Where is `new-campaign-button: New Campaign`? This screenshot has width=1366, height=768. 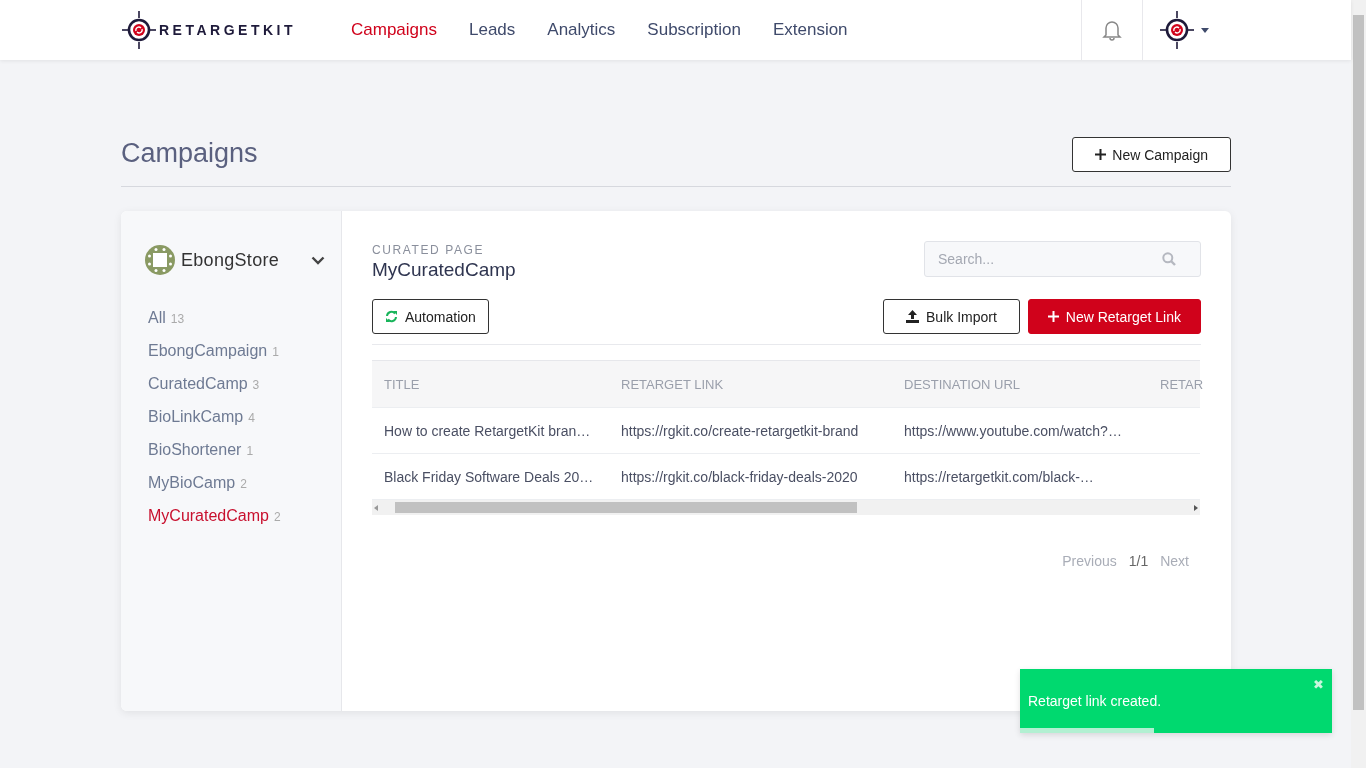
new-campaign-button: New Campaign is located at coordinates (1151, 154).